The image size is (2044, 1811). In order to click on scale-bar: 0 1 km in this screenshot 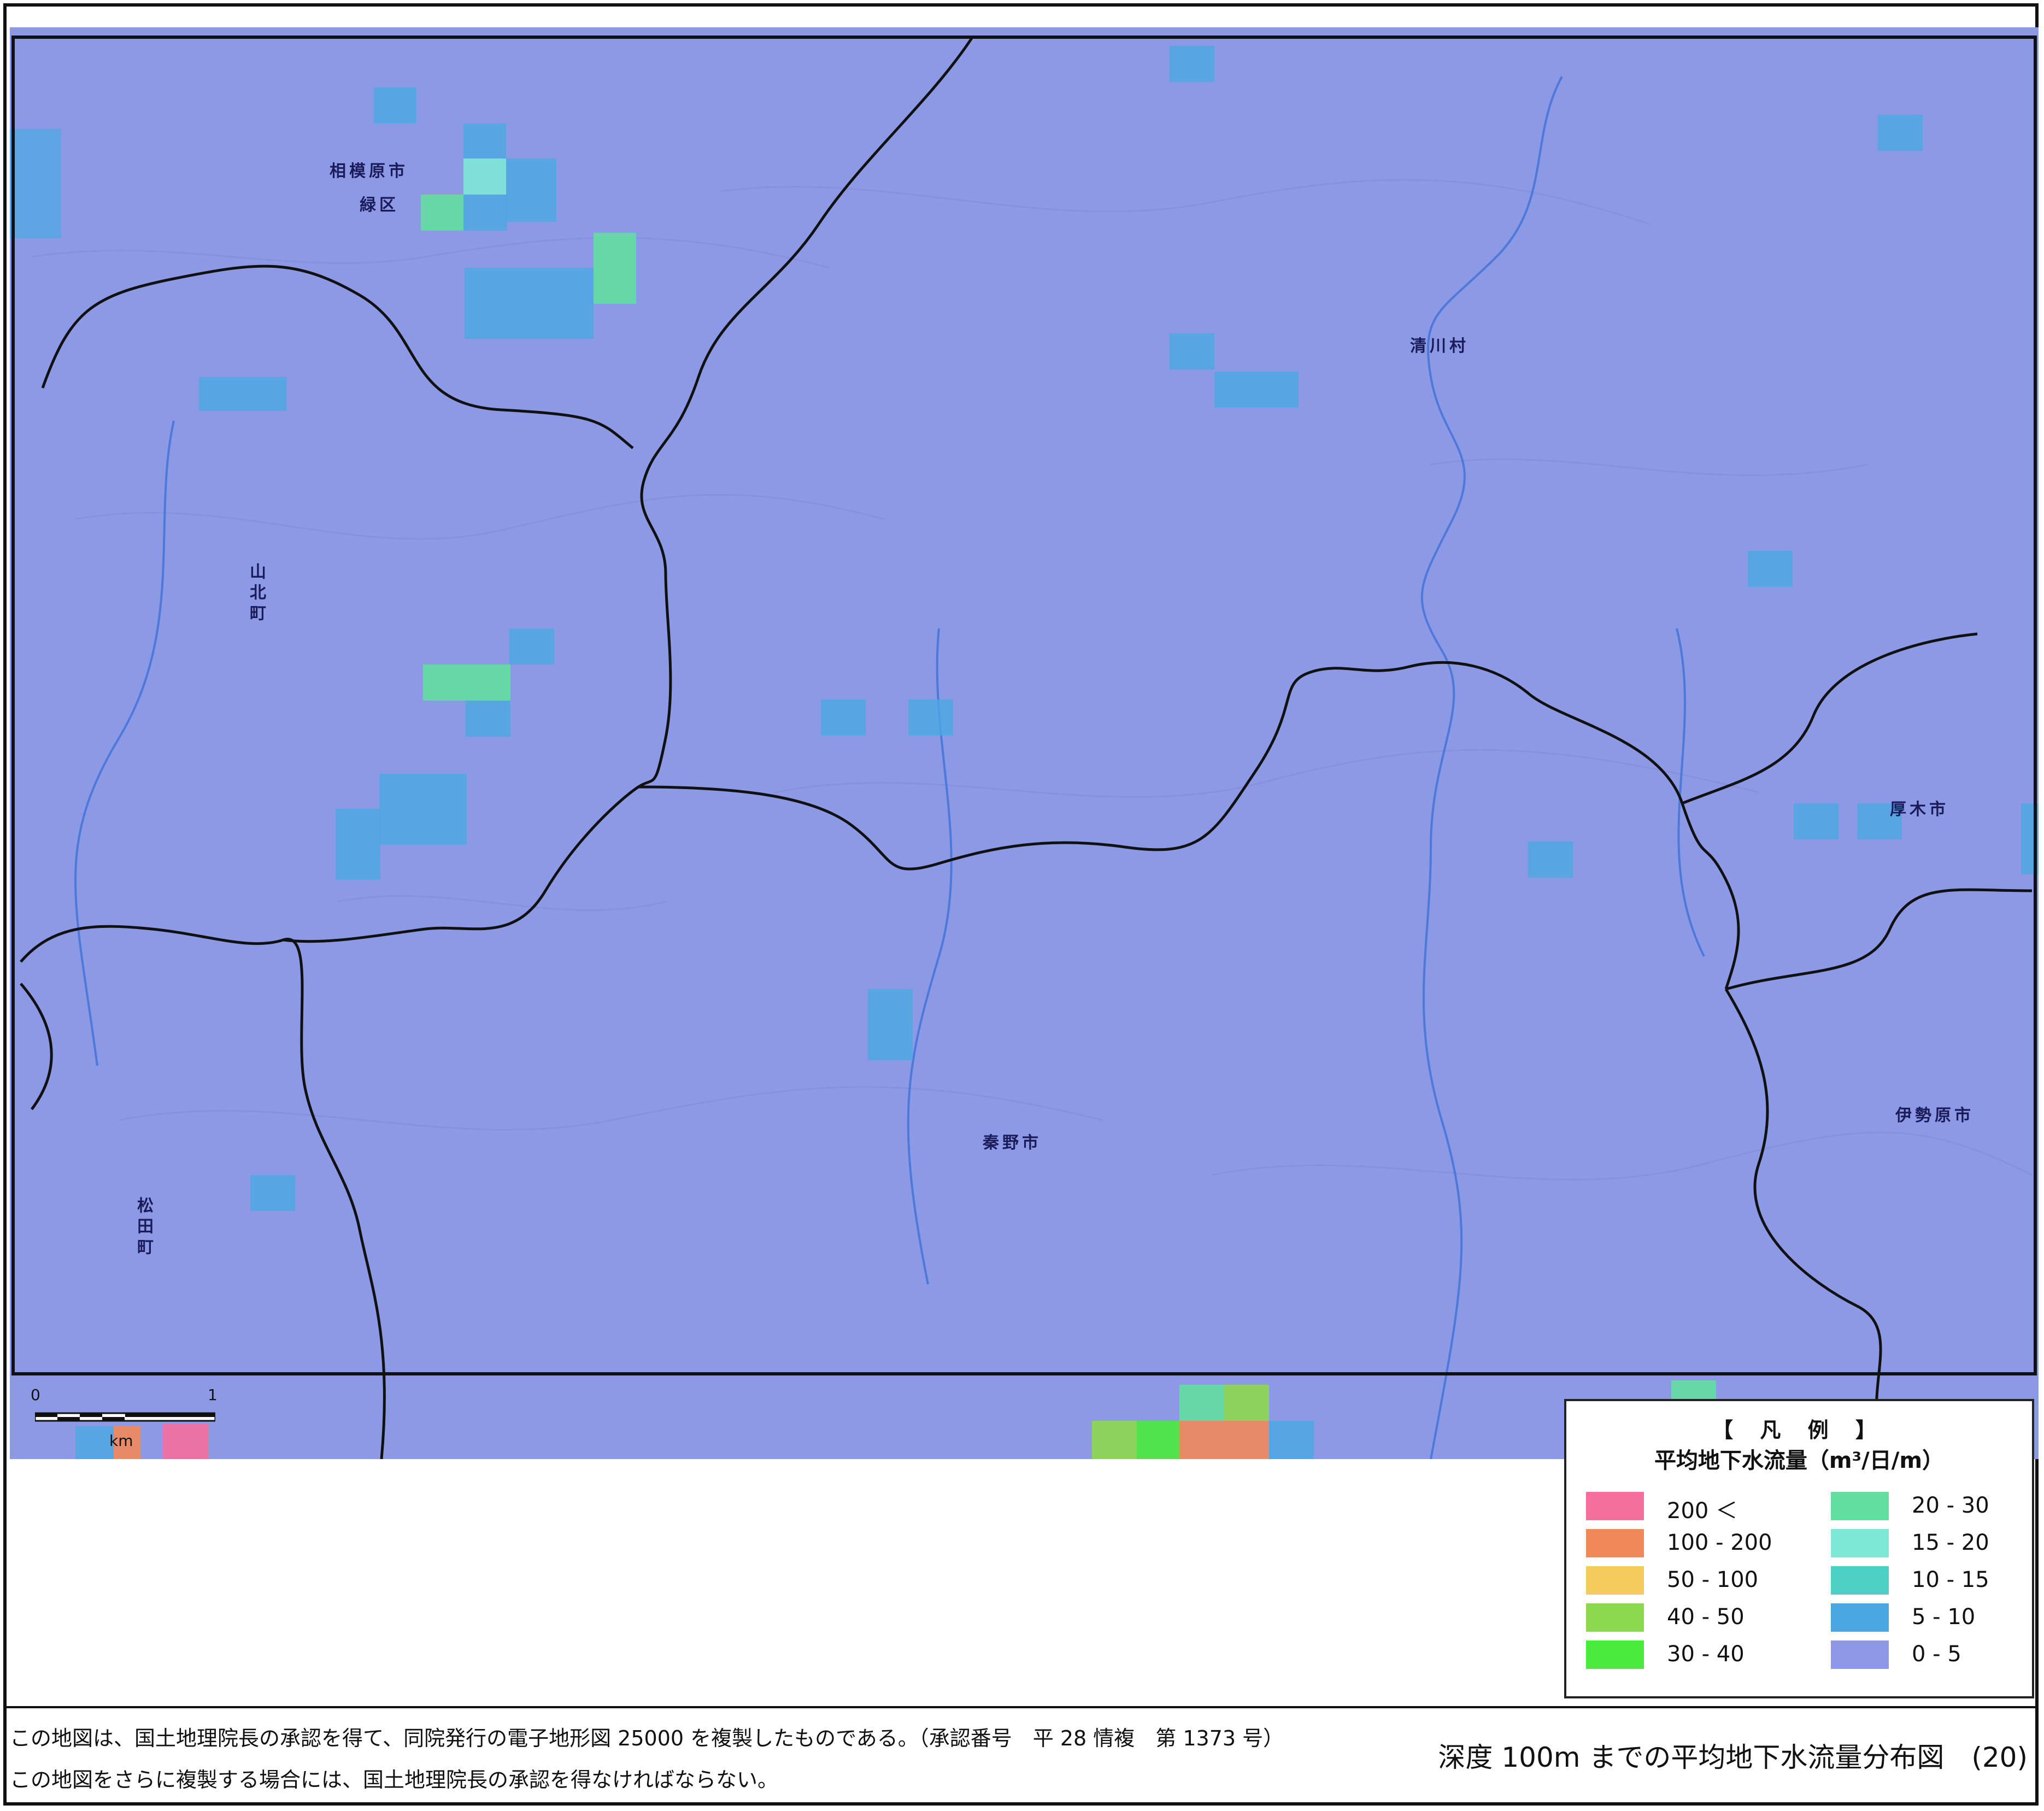, I will do `click(125, 1424)`.